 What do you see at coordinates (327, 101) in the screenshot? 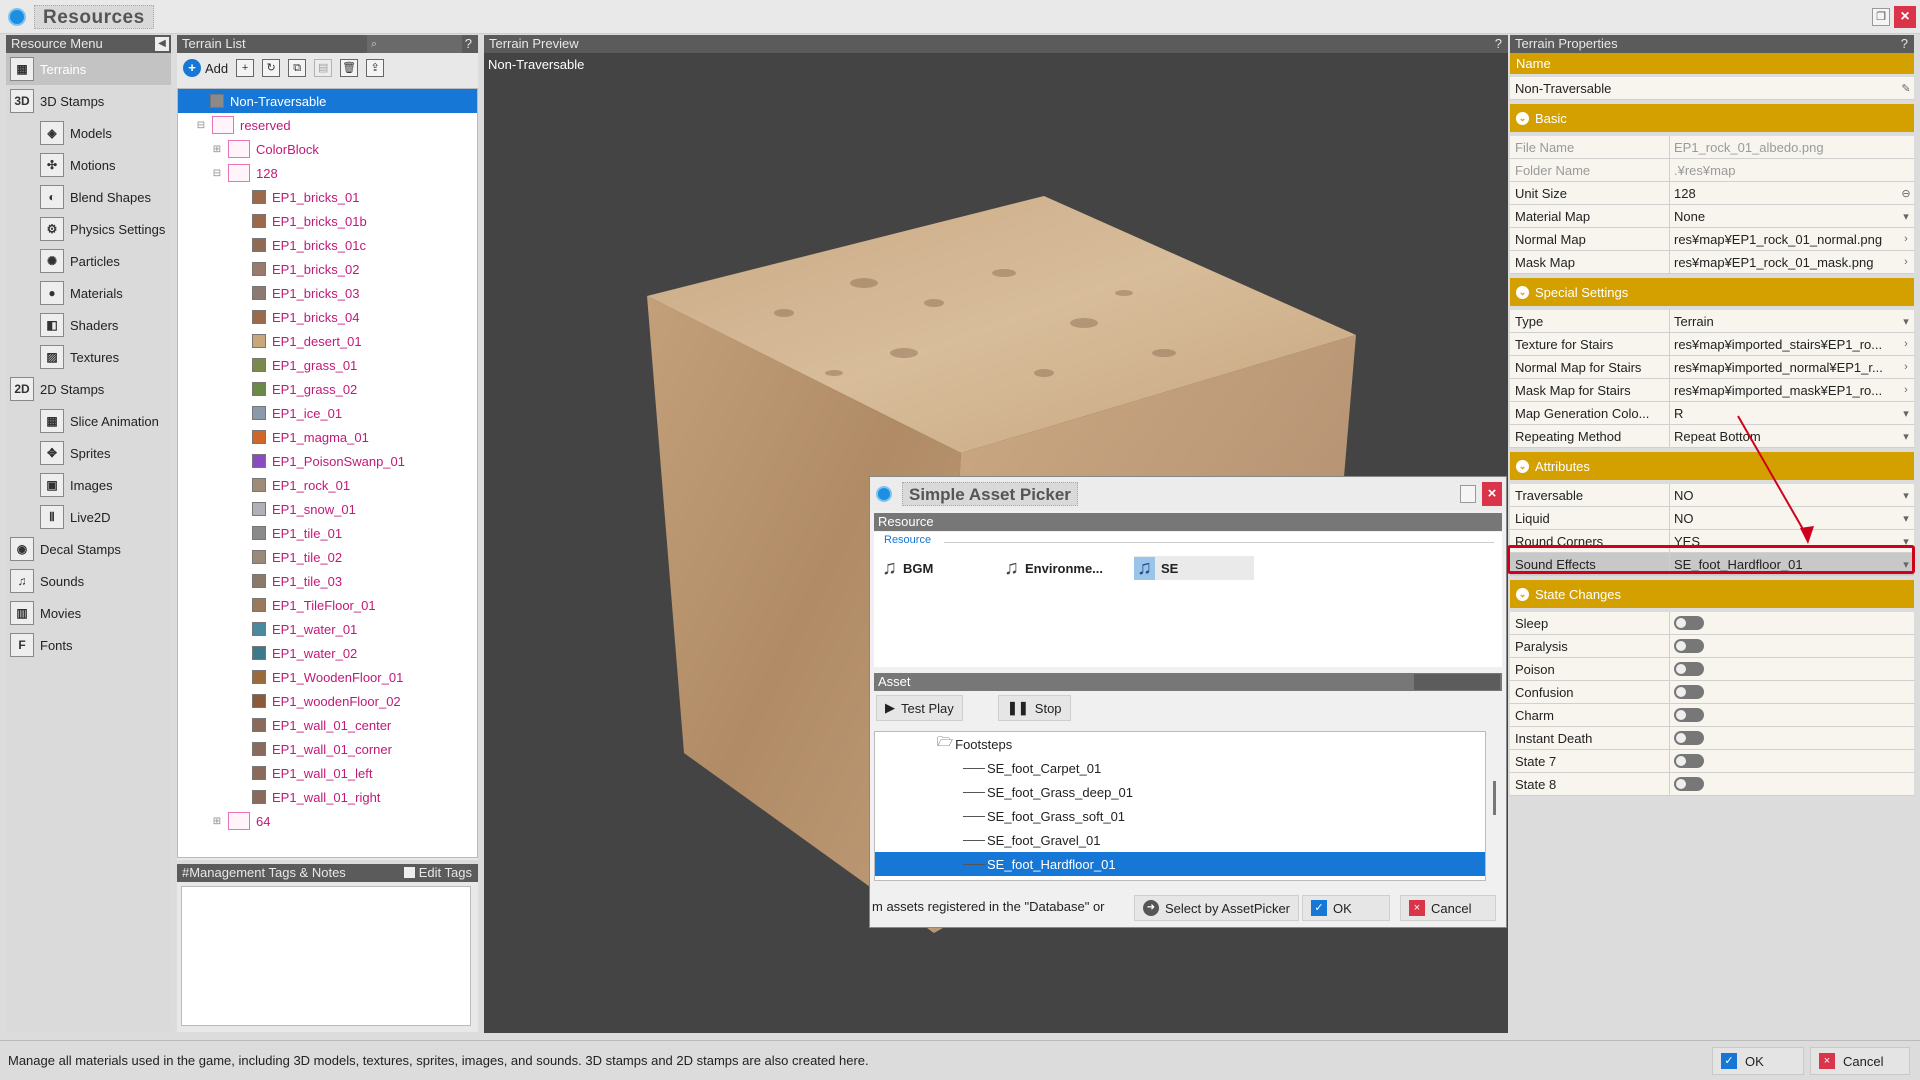
I see `tree-terrain-item: Non-Traversable` at bounding box center [327, 101].